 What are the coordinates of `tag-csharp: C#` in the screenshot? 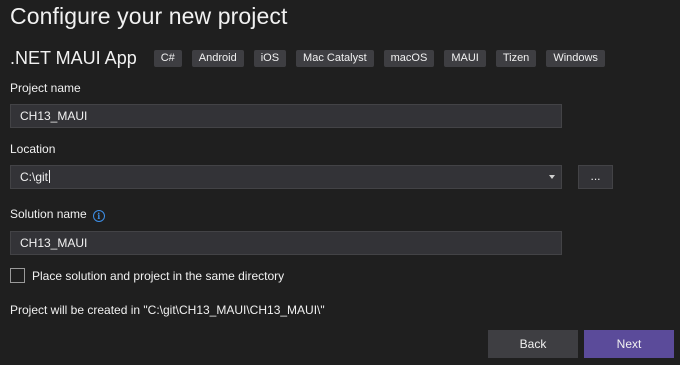 It's located at (167, 58).